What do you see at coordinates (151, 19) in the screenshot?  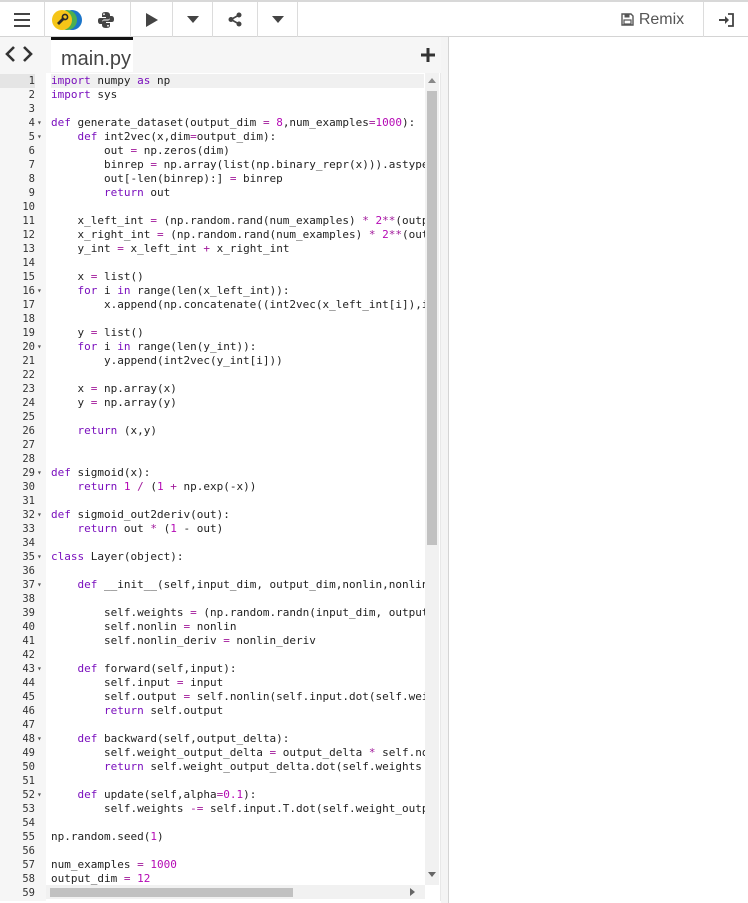 I see `run-button` at bounding box center [151, 19].